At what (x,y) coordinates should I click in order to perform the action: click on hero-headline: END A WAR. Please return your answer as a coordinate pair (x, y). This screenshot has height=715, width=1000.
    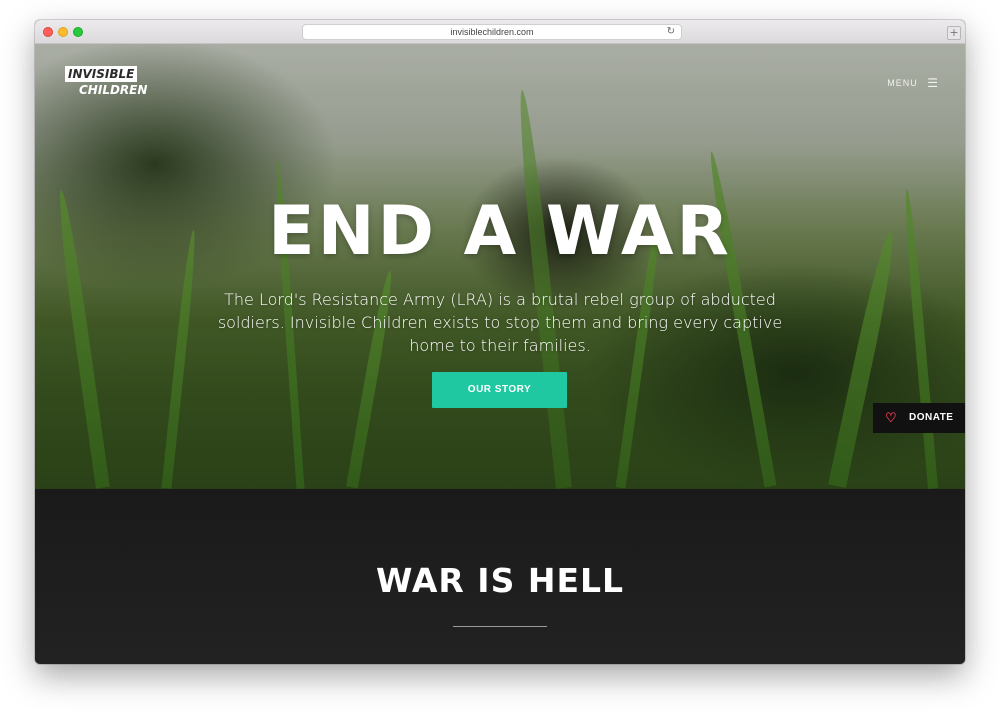
    Looking at the image, I should click on (500, 231).